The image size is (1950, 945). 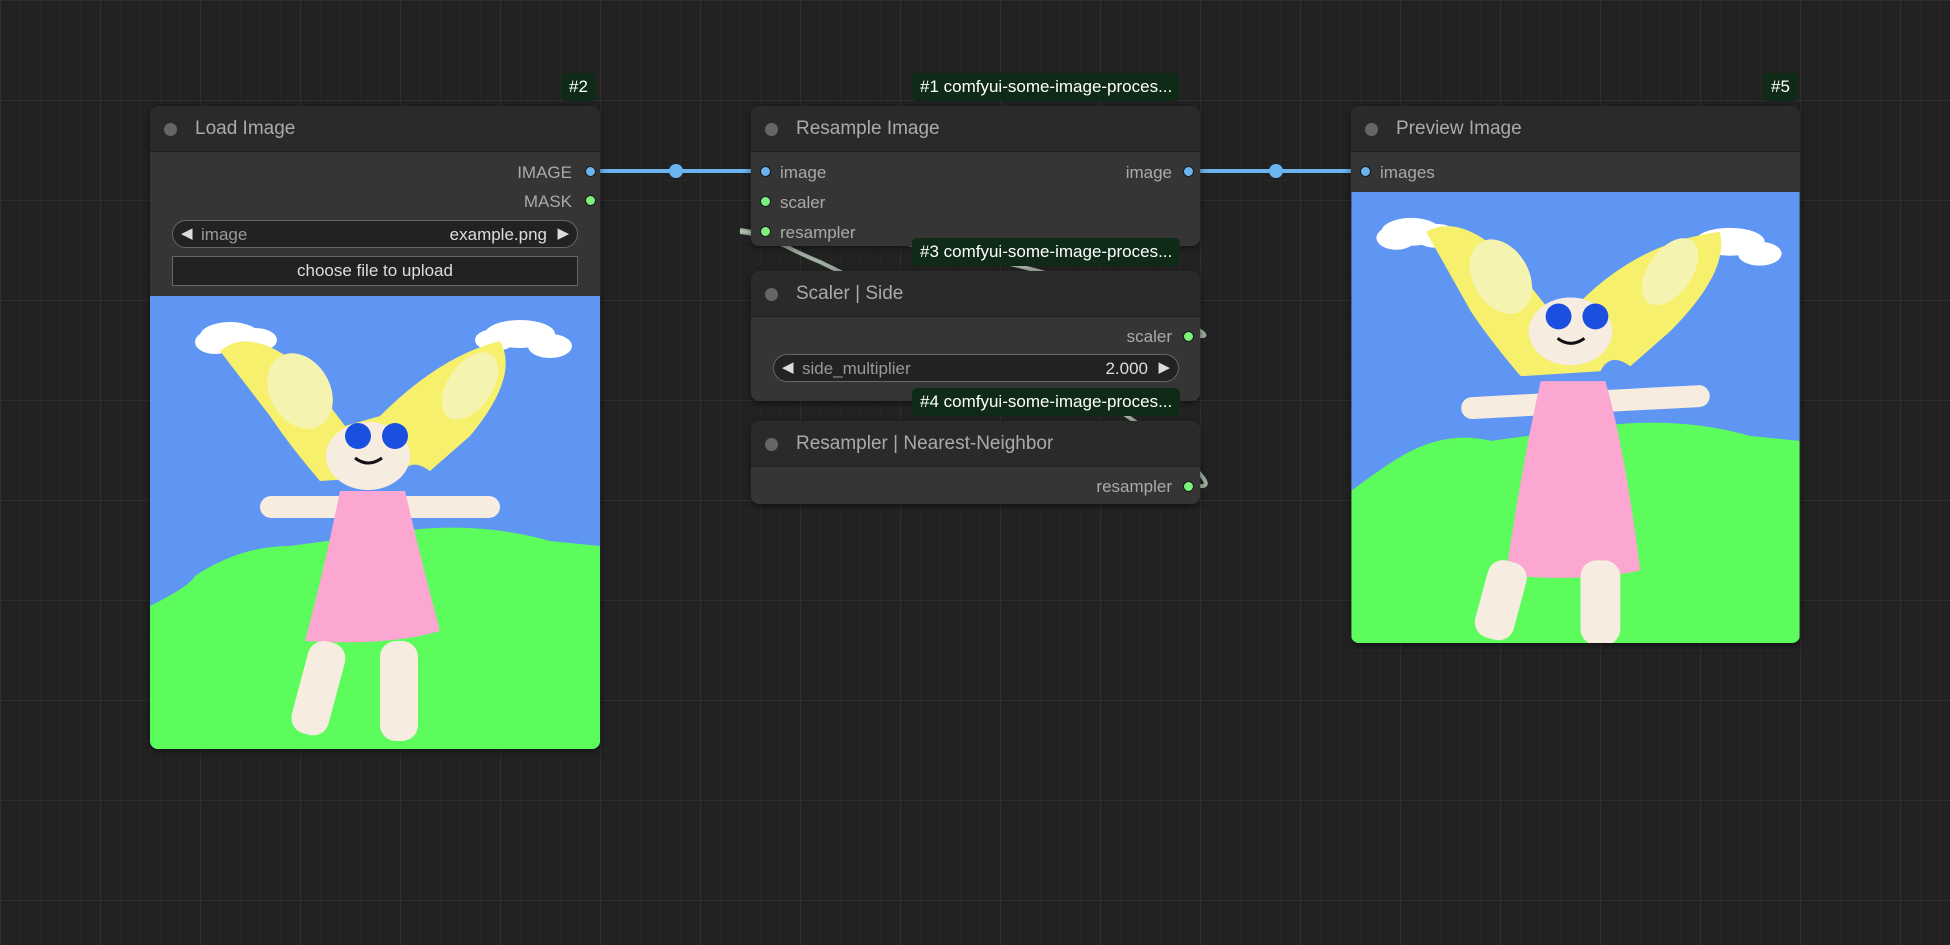 I want to click on output-slot-resampler, so click(x=1188, y=486).